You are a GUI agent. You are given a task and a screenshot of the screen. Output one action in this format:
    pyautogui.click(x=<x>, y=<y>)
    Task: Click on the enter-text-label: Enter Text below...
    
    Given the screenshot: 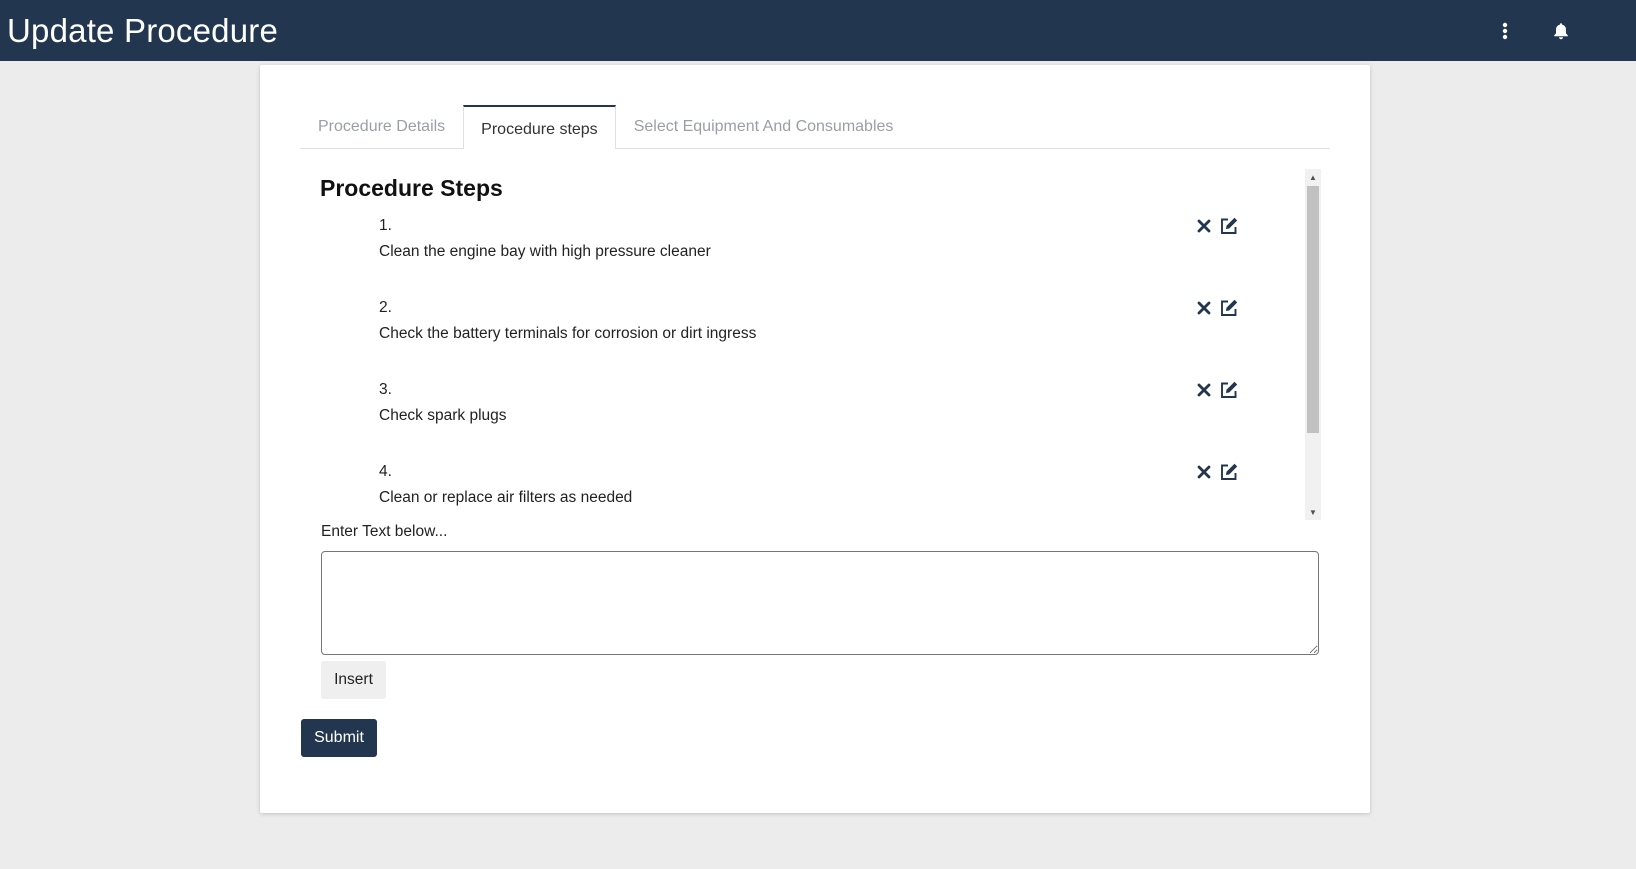 What is the action you would take?
    pyautogui.click(x=384, y=531)
    